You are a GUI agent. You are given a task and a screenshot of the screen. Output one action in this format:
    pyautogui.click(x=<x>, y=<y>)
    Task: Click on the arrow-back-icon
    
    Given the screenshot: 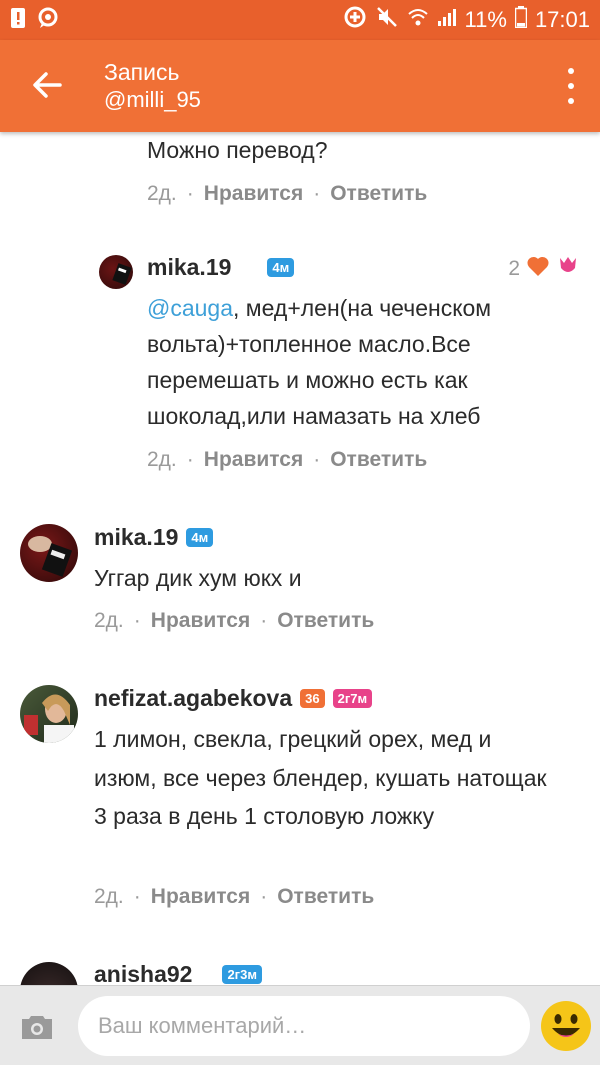 What is the action you would take?
    pyautogui.click(x=47, y=85)
    